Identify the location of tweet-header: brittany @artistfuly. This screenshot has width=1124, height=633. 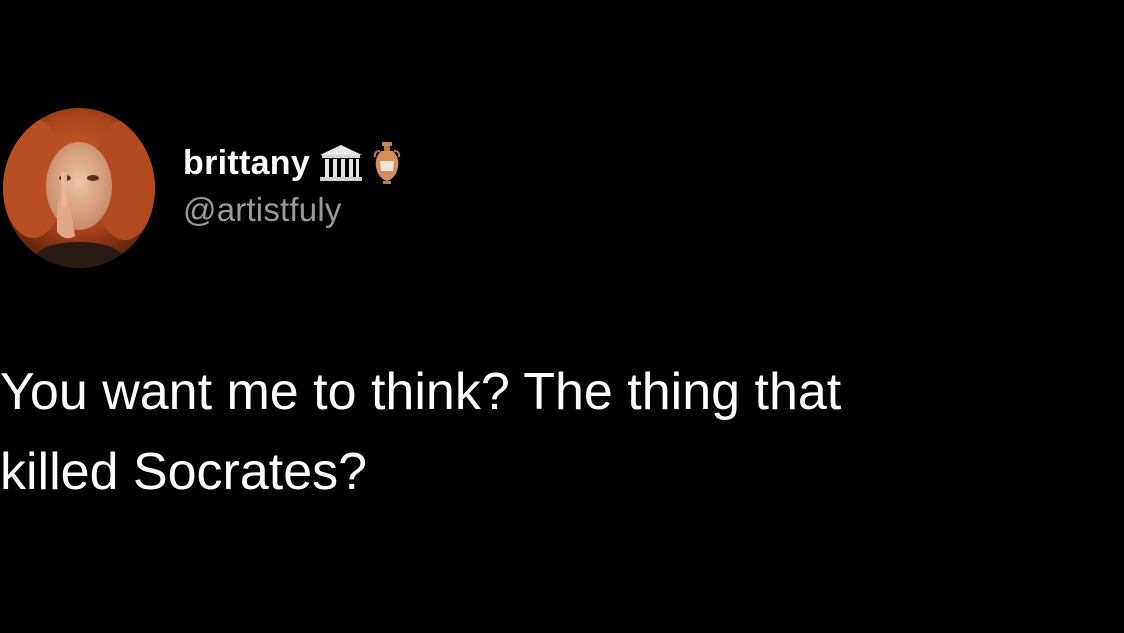
(292, 185).